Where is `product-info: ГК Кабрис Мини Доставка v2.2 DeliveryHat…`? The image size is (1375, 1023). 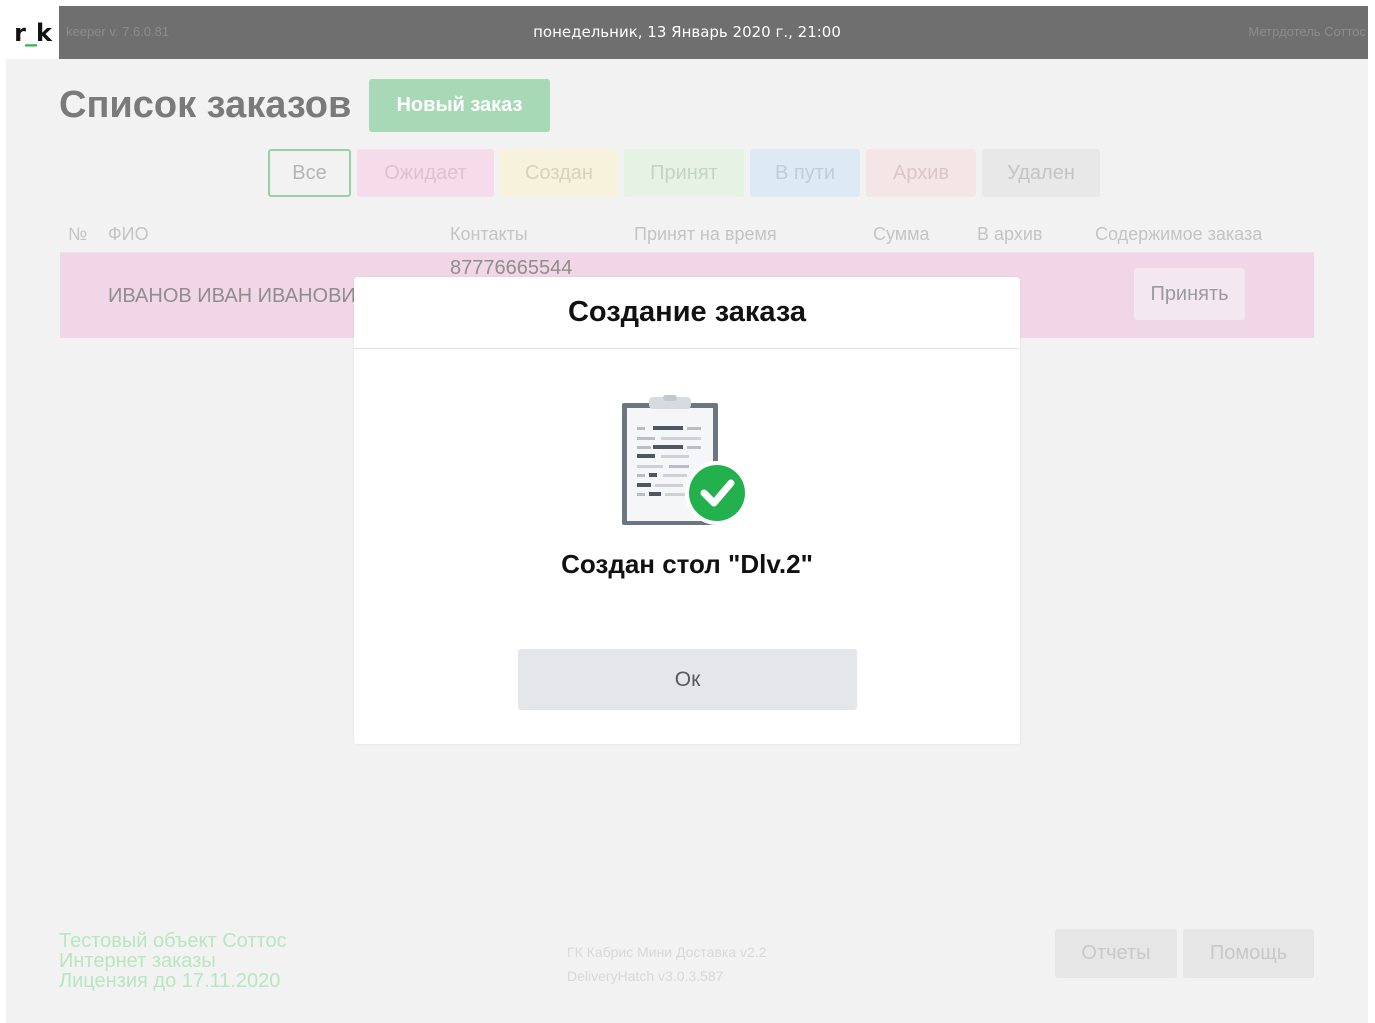 product-info: ГК Кабрис Мини Доставка v2.2 DeliveryHat… is located at coordinates (666, 964).